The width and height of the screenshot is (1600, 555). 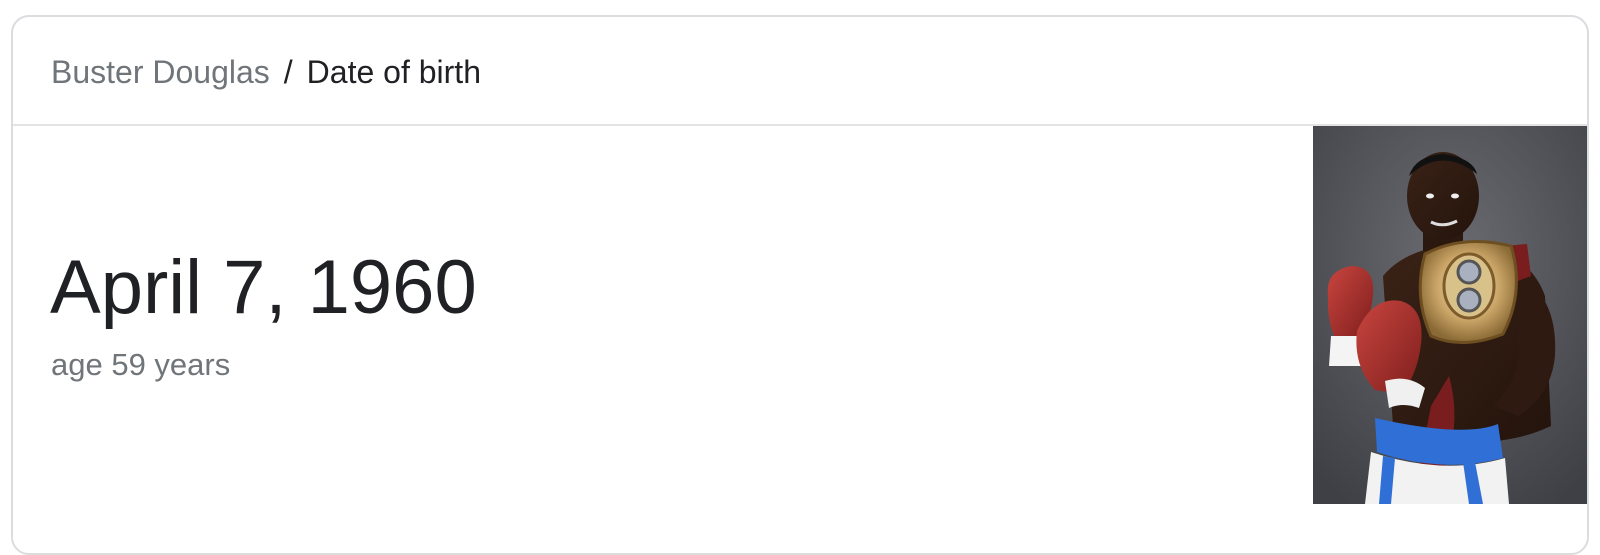 I want to click on person-photo, so click(x=1450, y=315).